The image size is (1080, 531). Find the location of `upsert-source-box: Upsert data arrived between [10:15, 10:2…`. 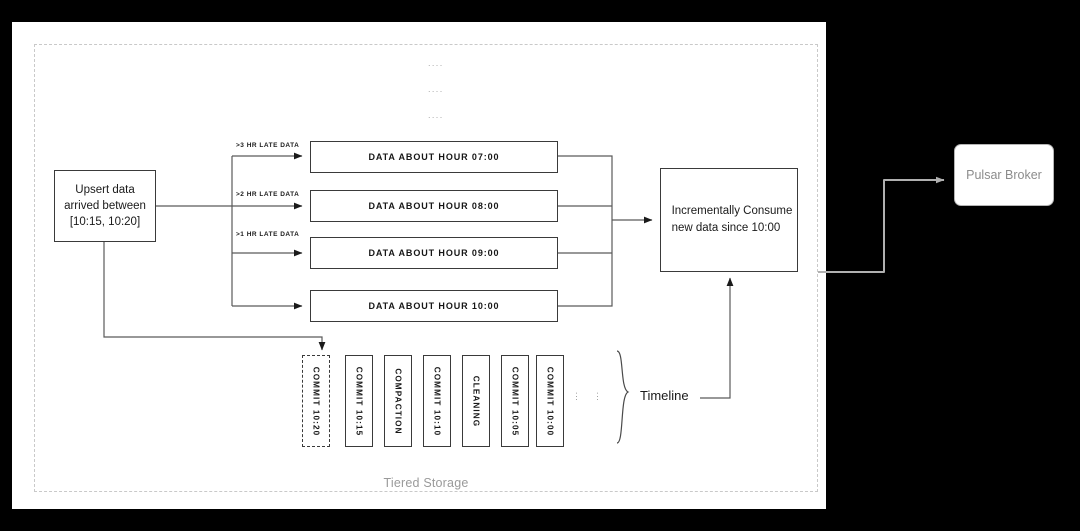

upsert-source-box: Upsert data arrived between [10:15, 10:2… is located at coordinates (105, 206).